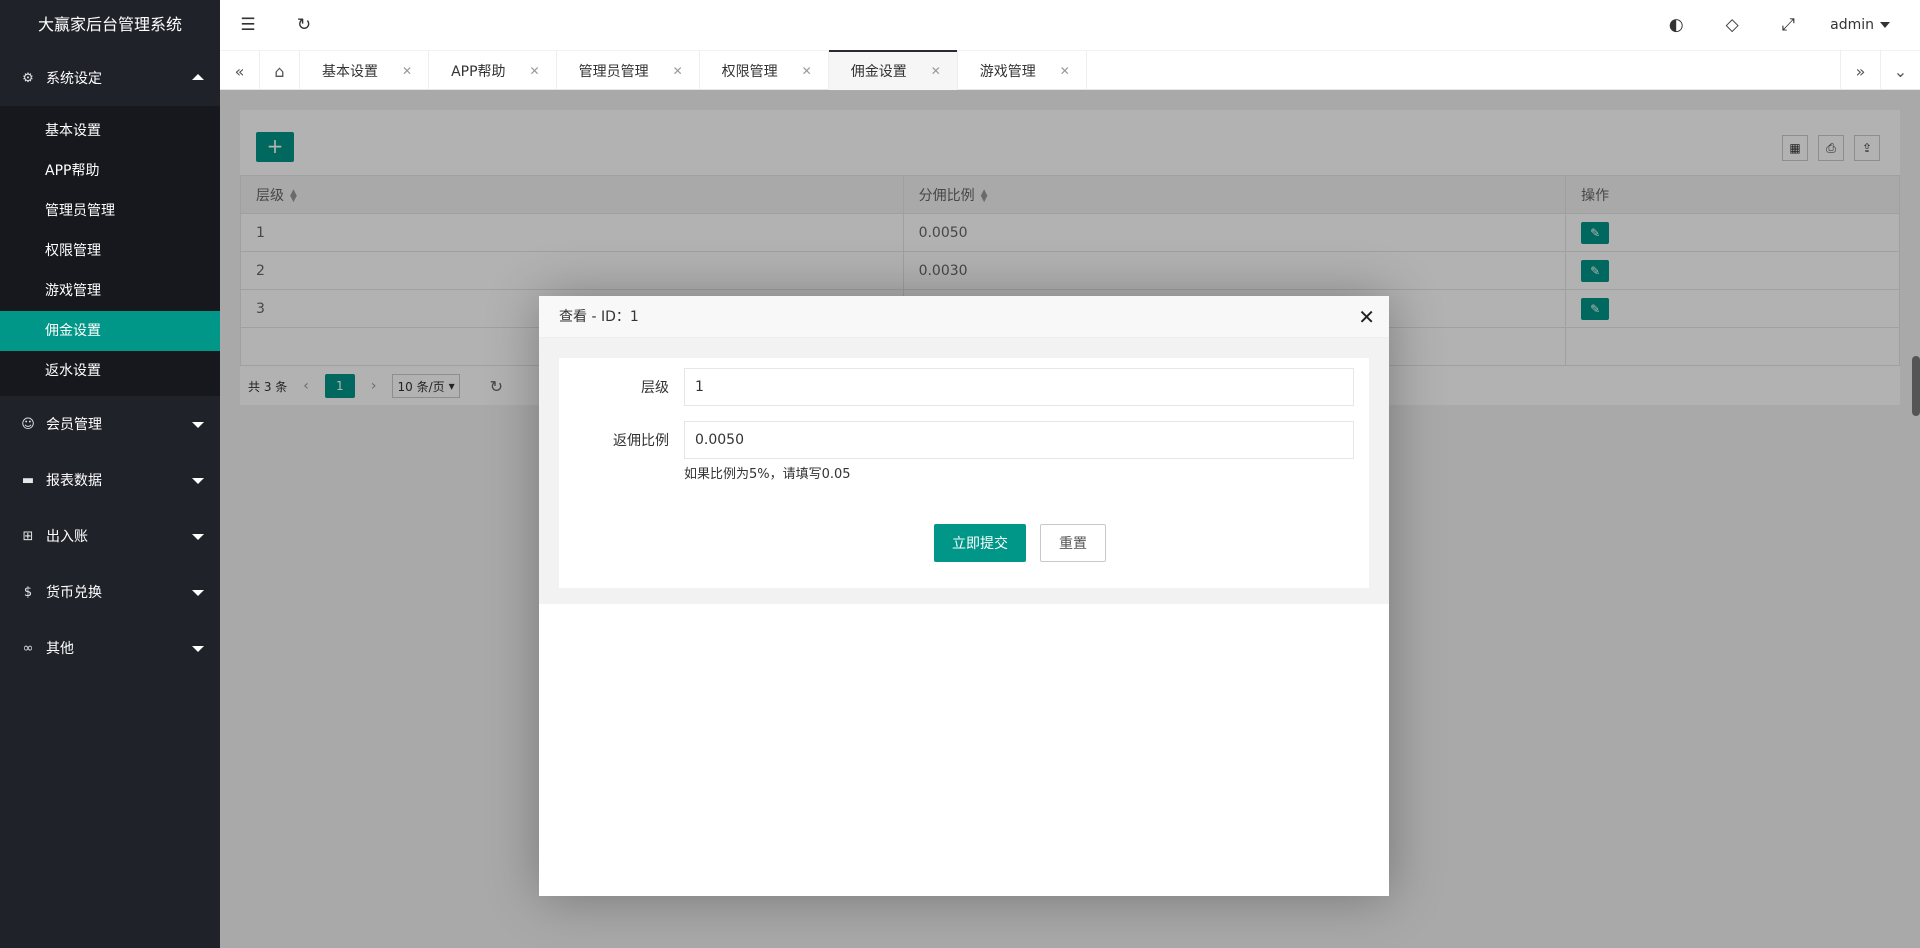  What do you see at coordinates (28, 648) in the screenshot?
I see `infinity-icon: ∞` at bounding box center [28, 648].